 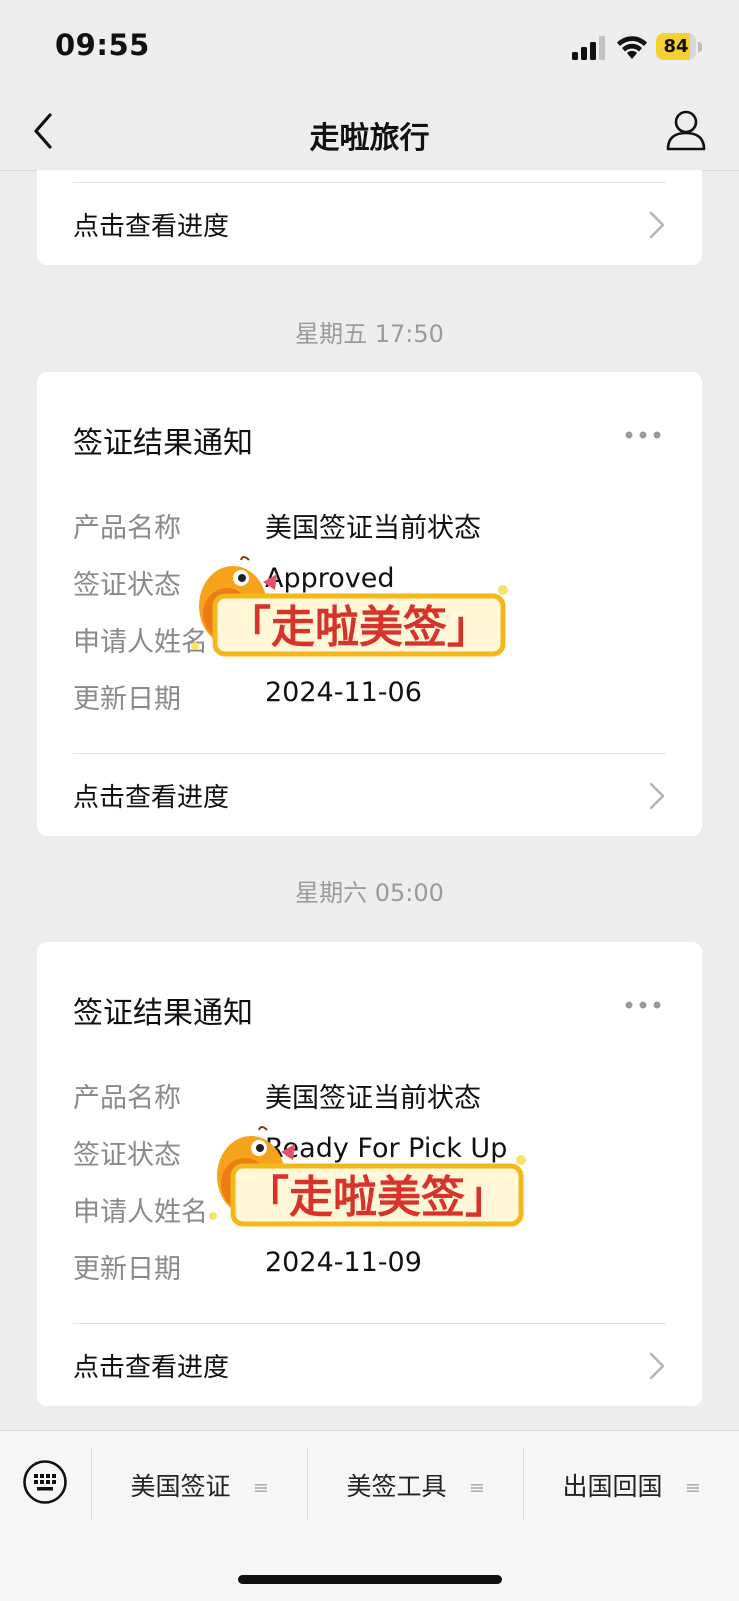 I want to click on status-bar: 09:55 84, so click(x=369, y=47).